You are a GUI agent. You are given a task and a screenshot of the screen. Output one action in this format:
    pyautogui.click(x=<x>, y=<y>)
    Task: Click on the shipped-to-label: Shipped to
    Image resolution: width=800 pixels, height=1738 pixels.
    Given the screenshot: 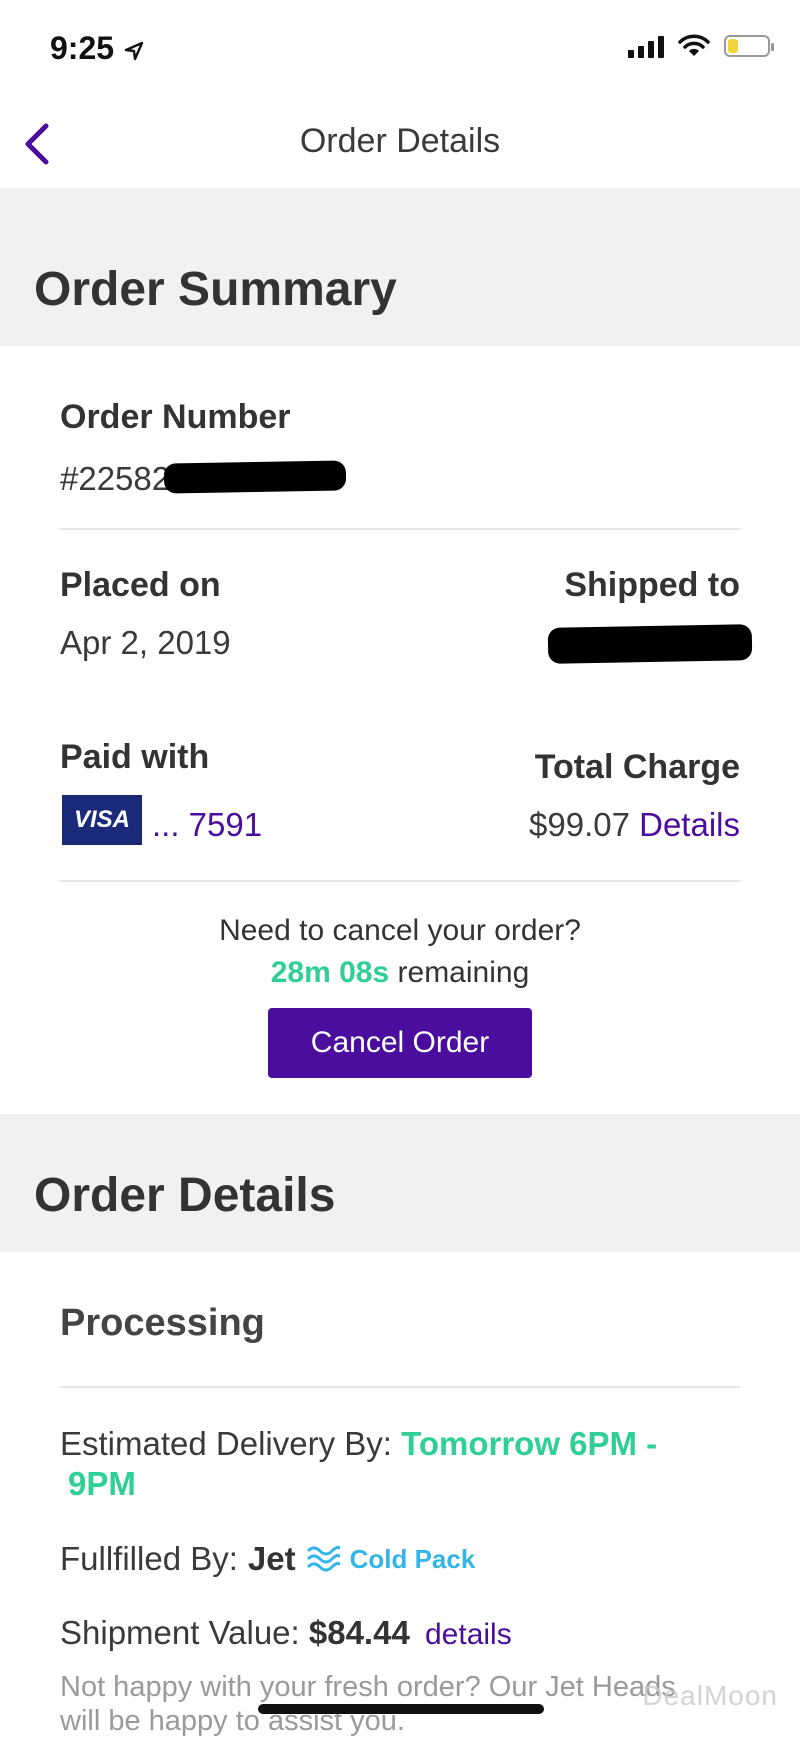 What is the action you would take?
    pyautogui.click(x=652, y=585)
    